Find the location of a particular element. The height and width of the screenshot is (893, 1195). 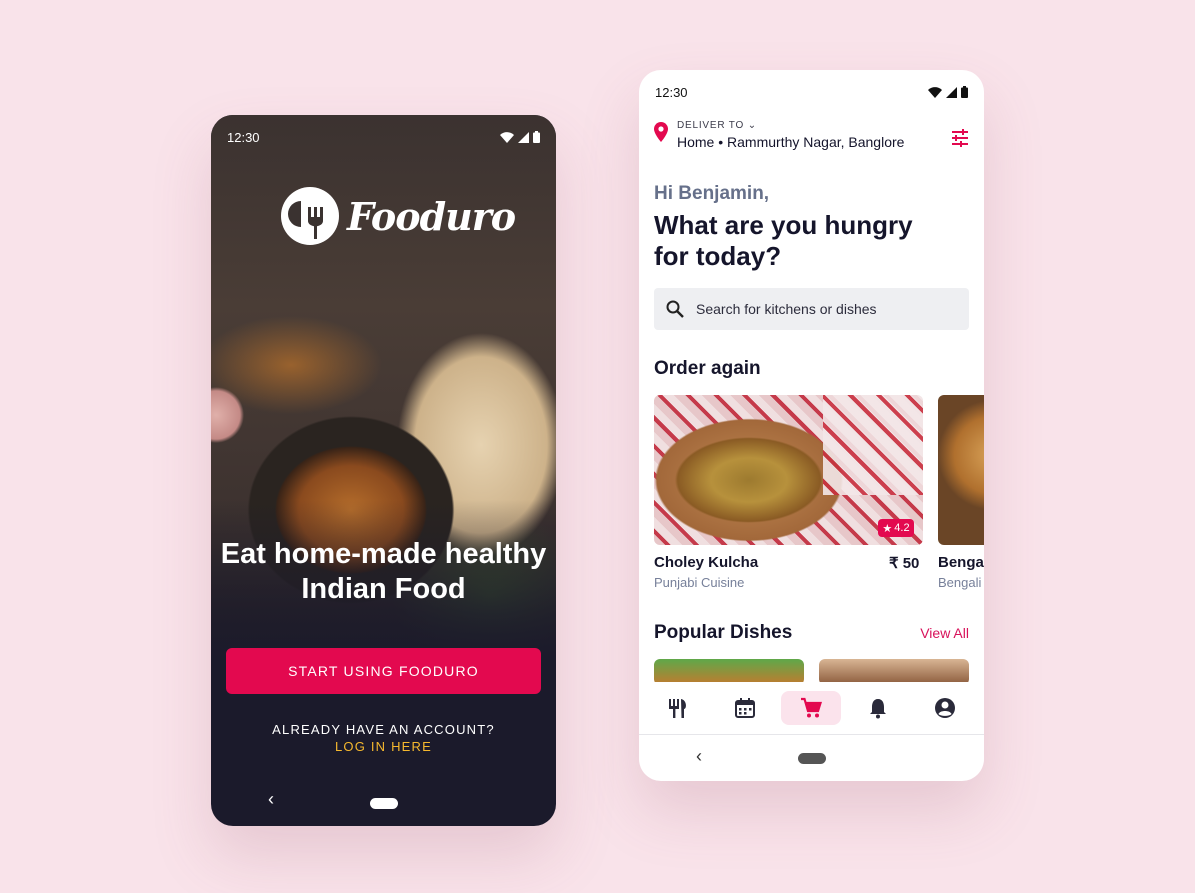

page-title: What are you hungry for today? is located at coordinates (783, 240).